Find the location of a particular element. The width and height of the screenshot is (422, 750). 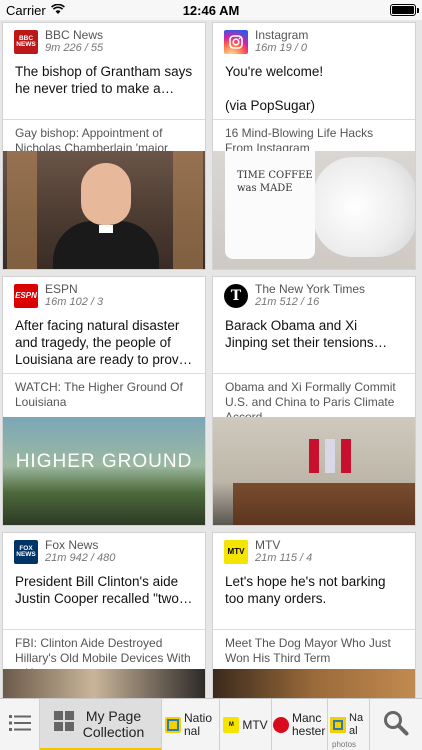

card-header: Instagram 16m 19 / 0 is located at coordinates (314, 40).